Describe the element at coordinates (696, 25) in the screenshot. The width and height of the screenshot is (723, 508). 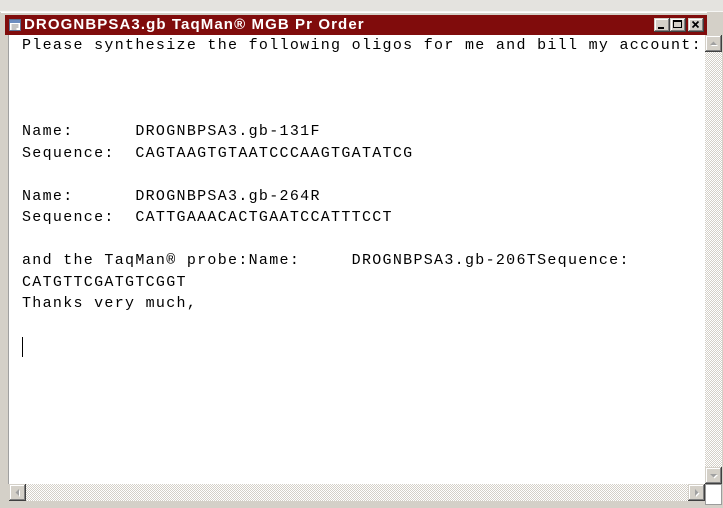
I see `close-button` at that location.